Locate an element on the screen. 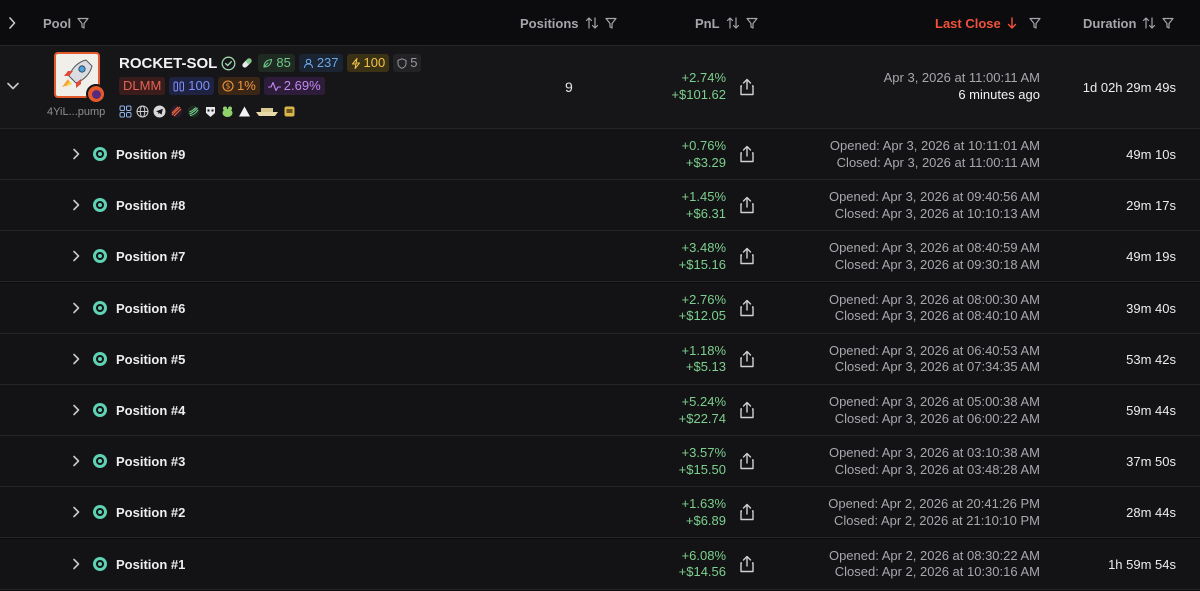 The image size is (1200, 591). frog-platform-icon is located at coordinates (227, 111).